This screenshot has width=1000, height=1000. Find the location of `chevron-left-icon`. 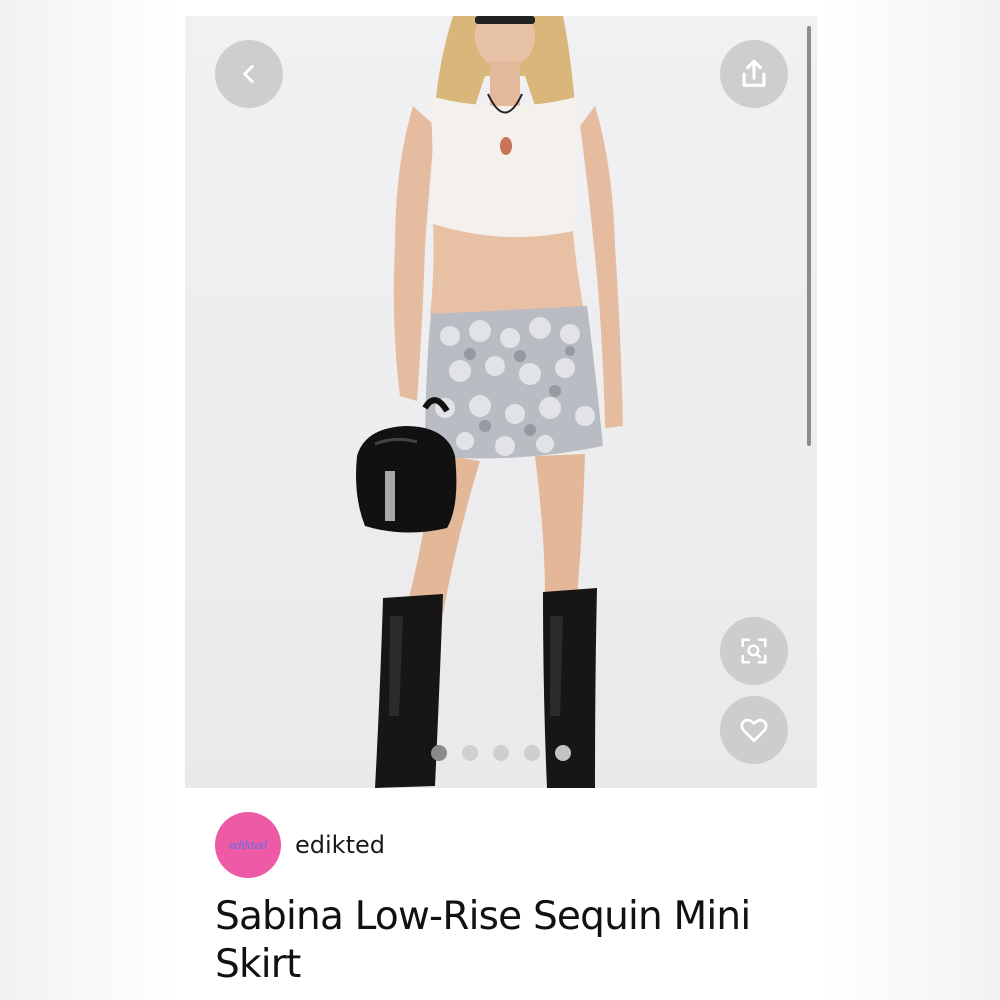

chevron-left-icon is located at coordinates (248, 74).